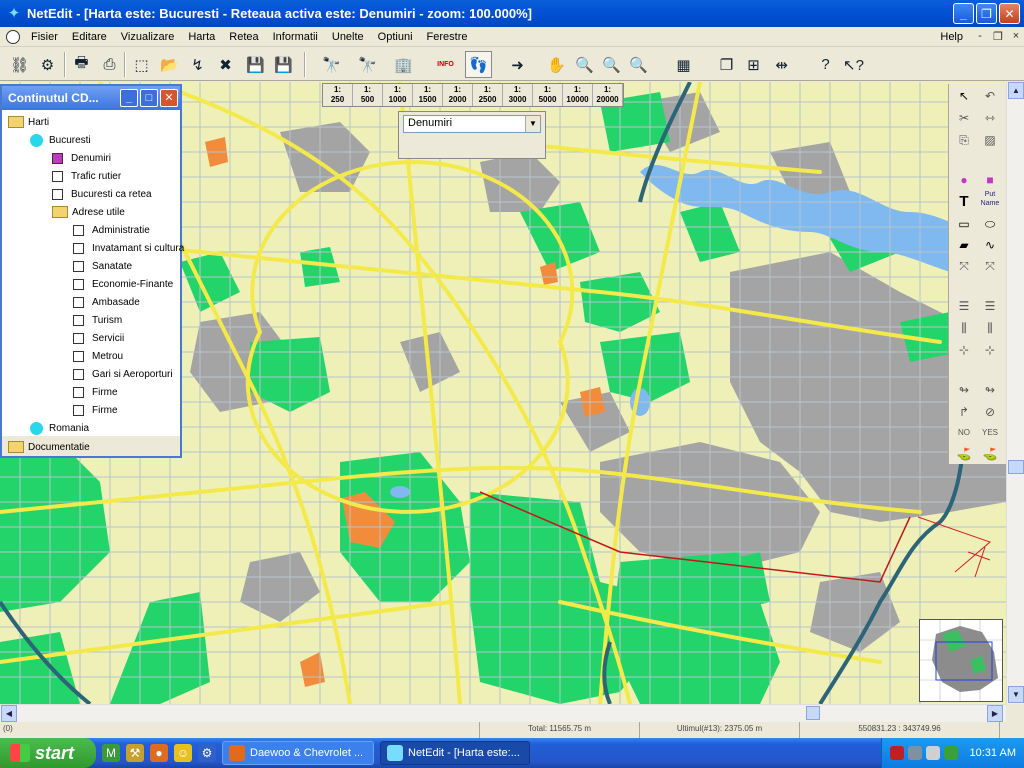  I want to click on point-tool-icon: ●, so click(964, 180).